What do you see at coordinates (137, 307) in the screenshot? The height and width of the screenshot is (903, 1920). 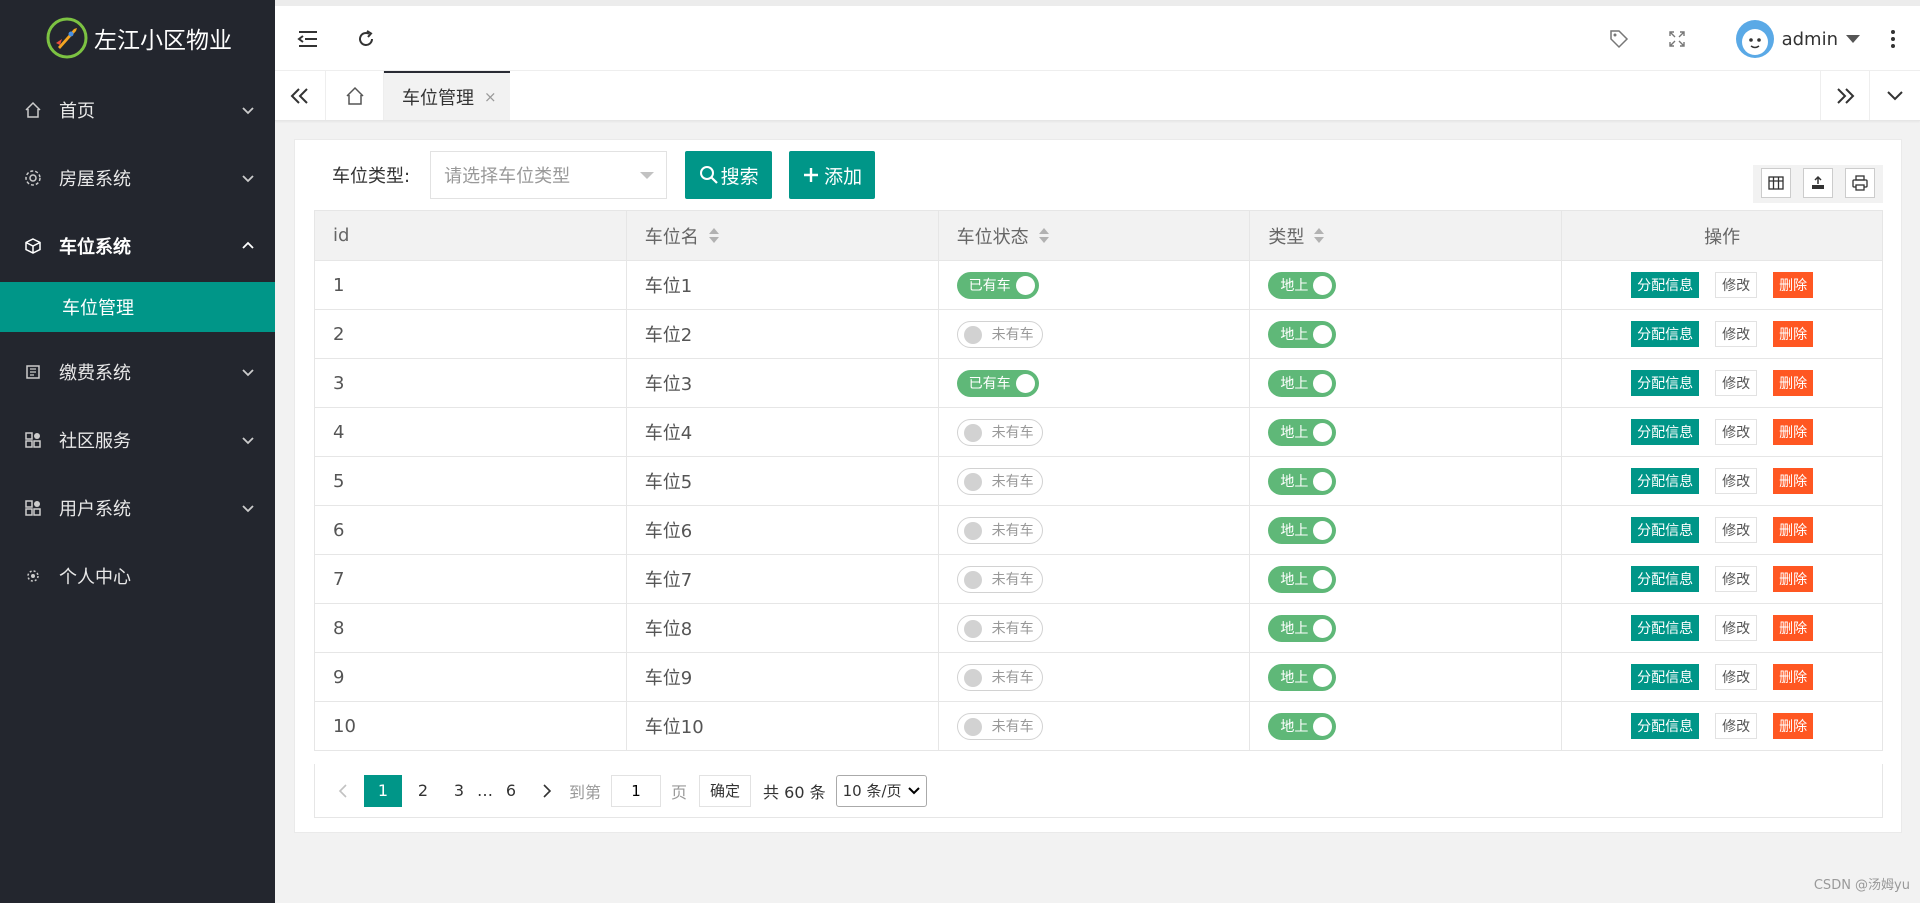 I see `sidebar-subitem-parking-manage: 车位管理` at bounding box center [137, 307].